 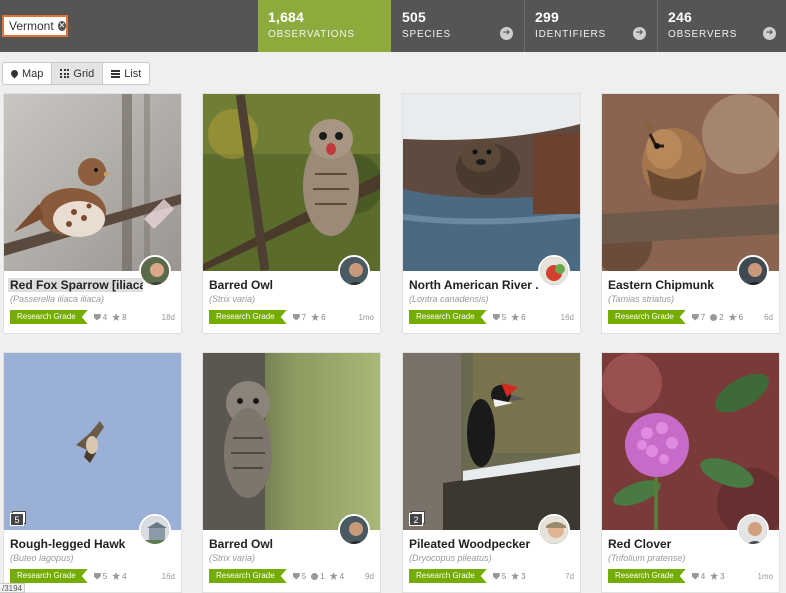 What do you see at coordinates (690, 317) in the screenshot?
I see `card-footer: Research Grade 7 2 6 6d` at bounding box center [690, 317].